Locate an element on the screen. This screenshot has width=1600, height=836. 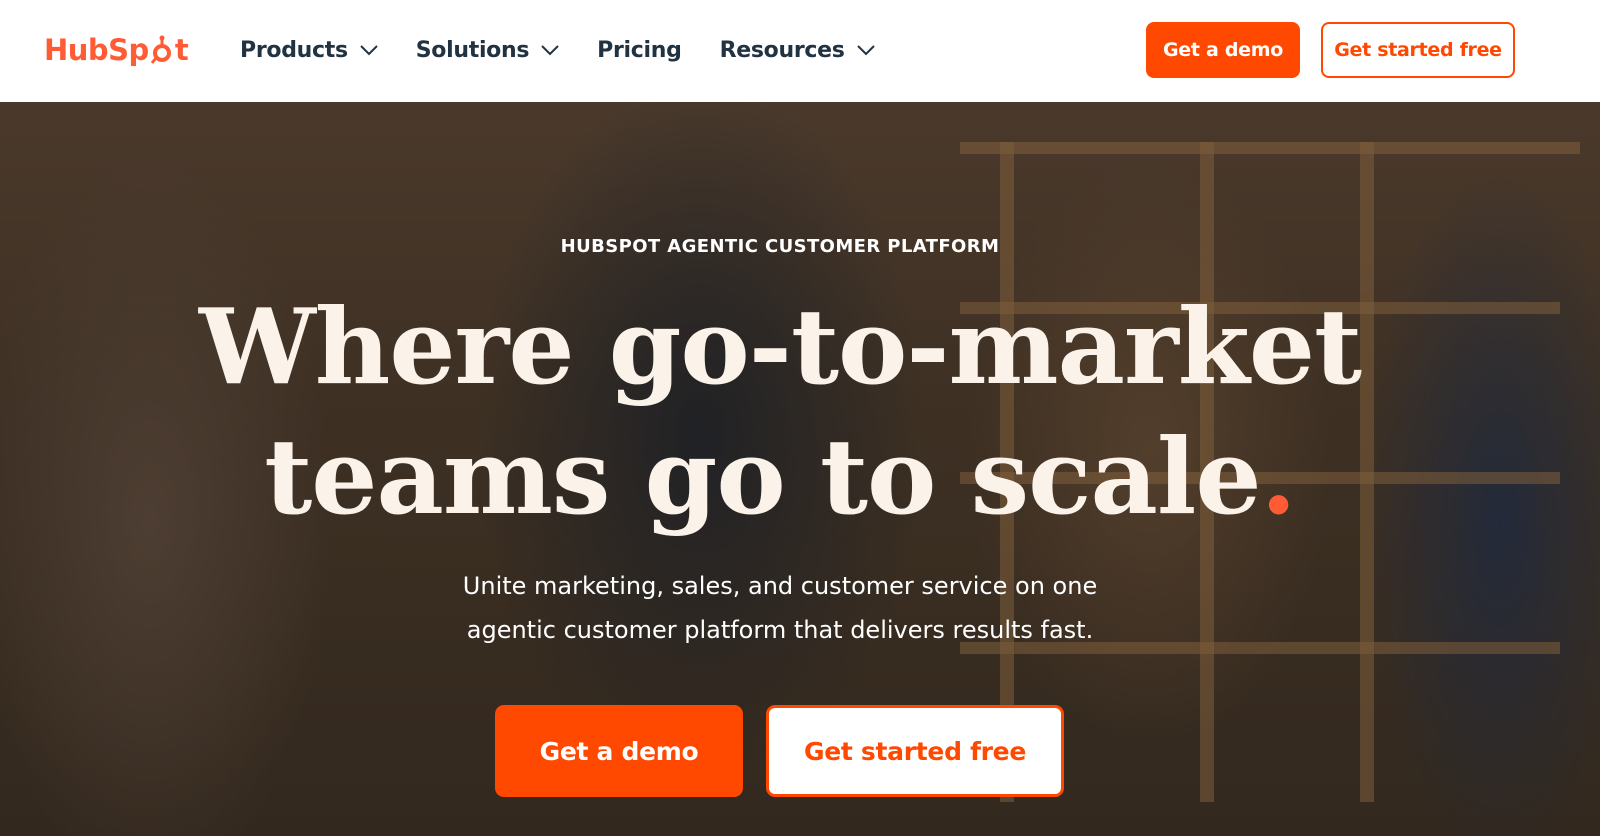
hero-get-demo-button: Get a demo is located at coordinates (619, 751).